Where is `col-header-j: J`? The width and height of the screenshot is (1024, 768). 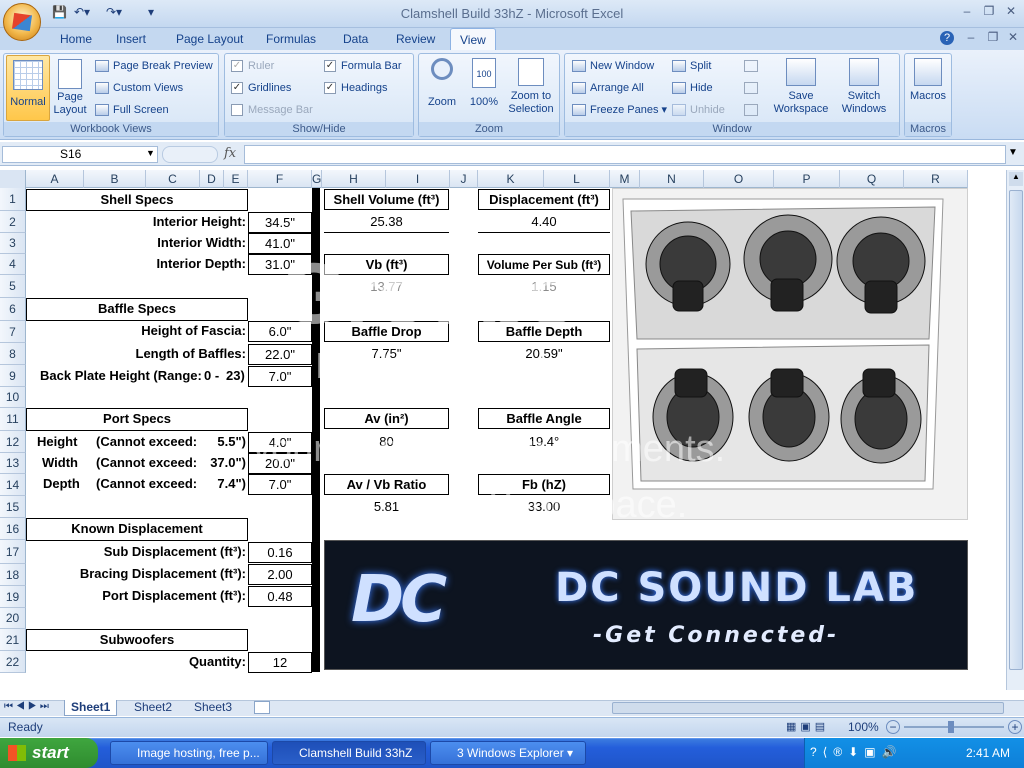 col-header-j: J is located at coordinates (464, 179).